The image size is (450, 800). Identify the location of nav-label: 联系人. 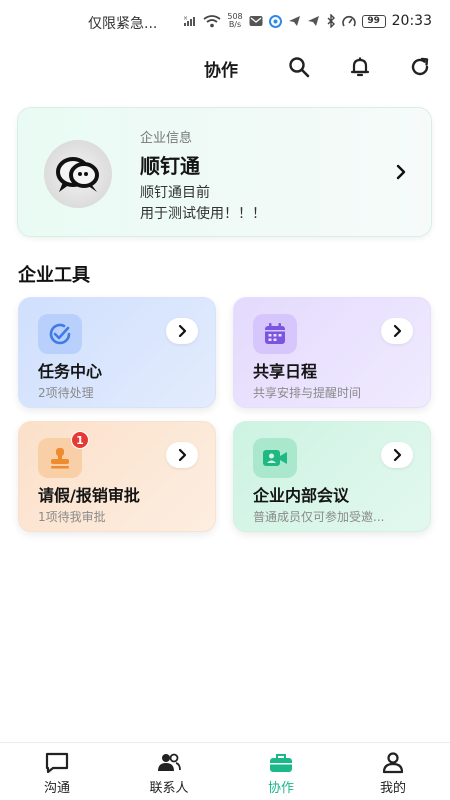
(169, 788).